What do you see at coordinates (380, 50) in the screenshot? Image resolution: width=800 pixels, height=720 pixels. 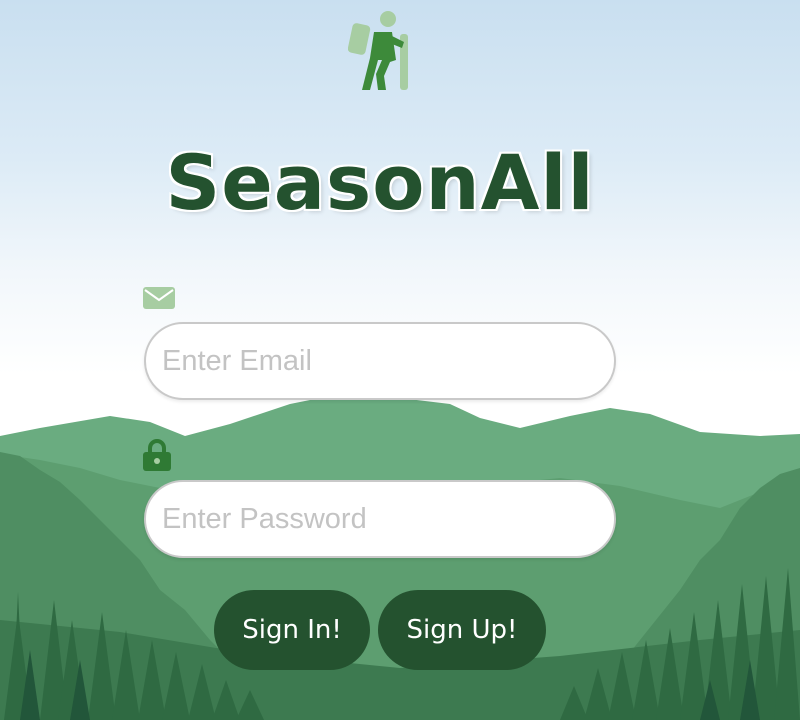 I see `hiker-icon` at bounding box center [380, 50].